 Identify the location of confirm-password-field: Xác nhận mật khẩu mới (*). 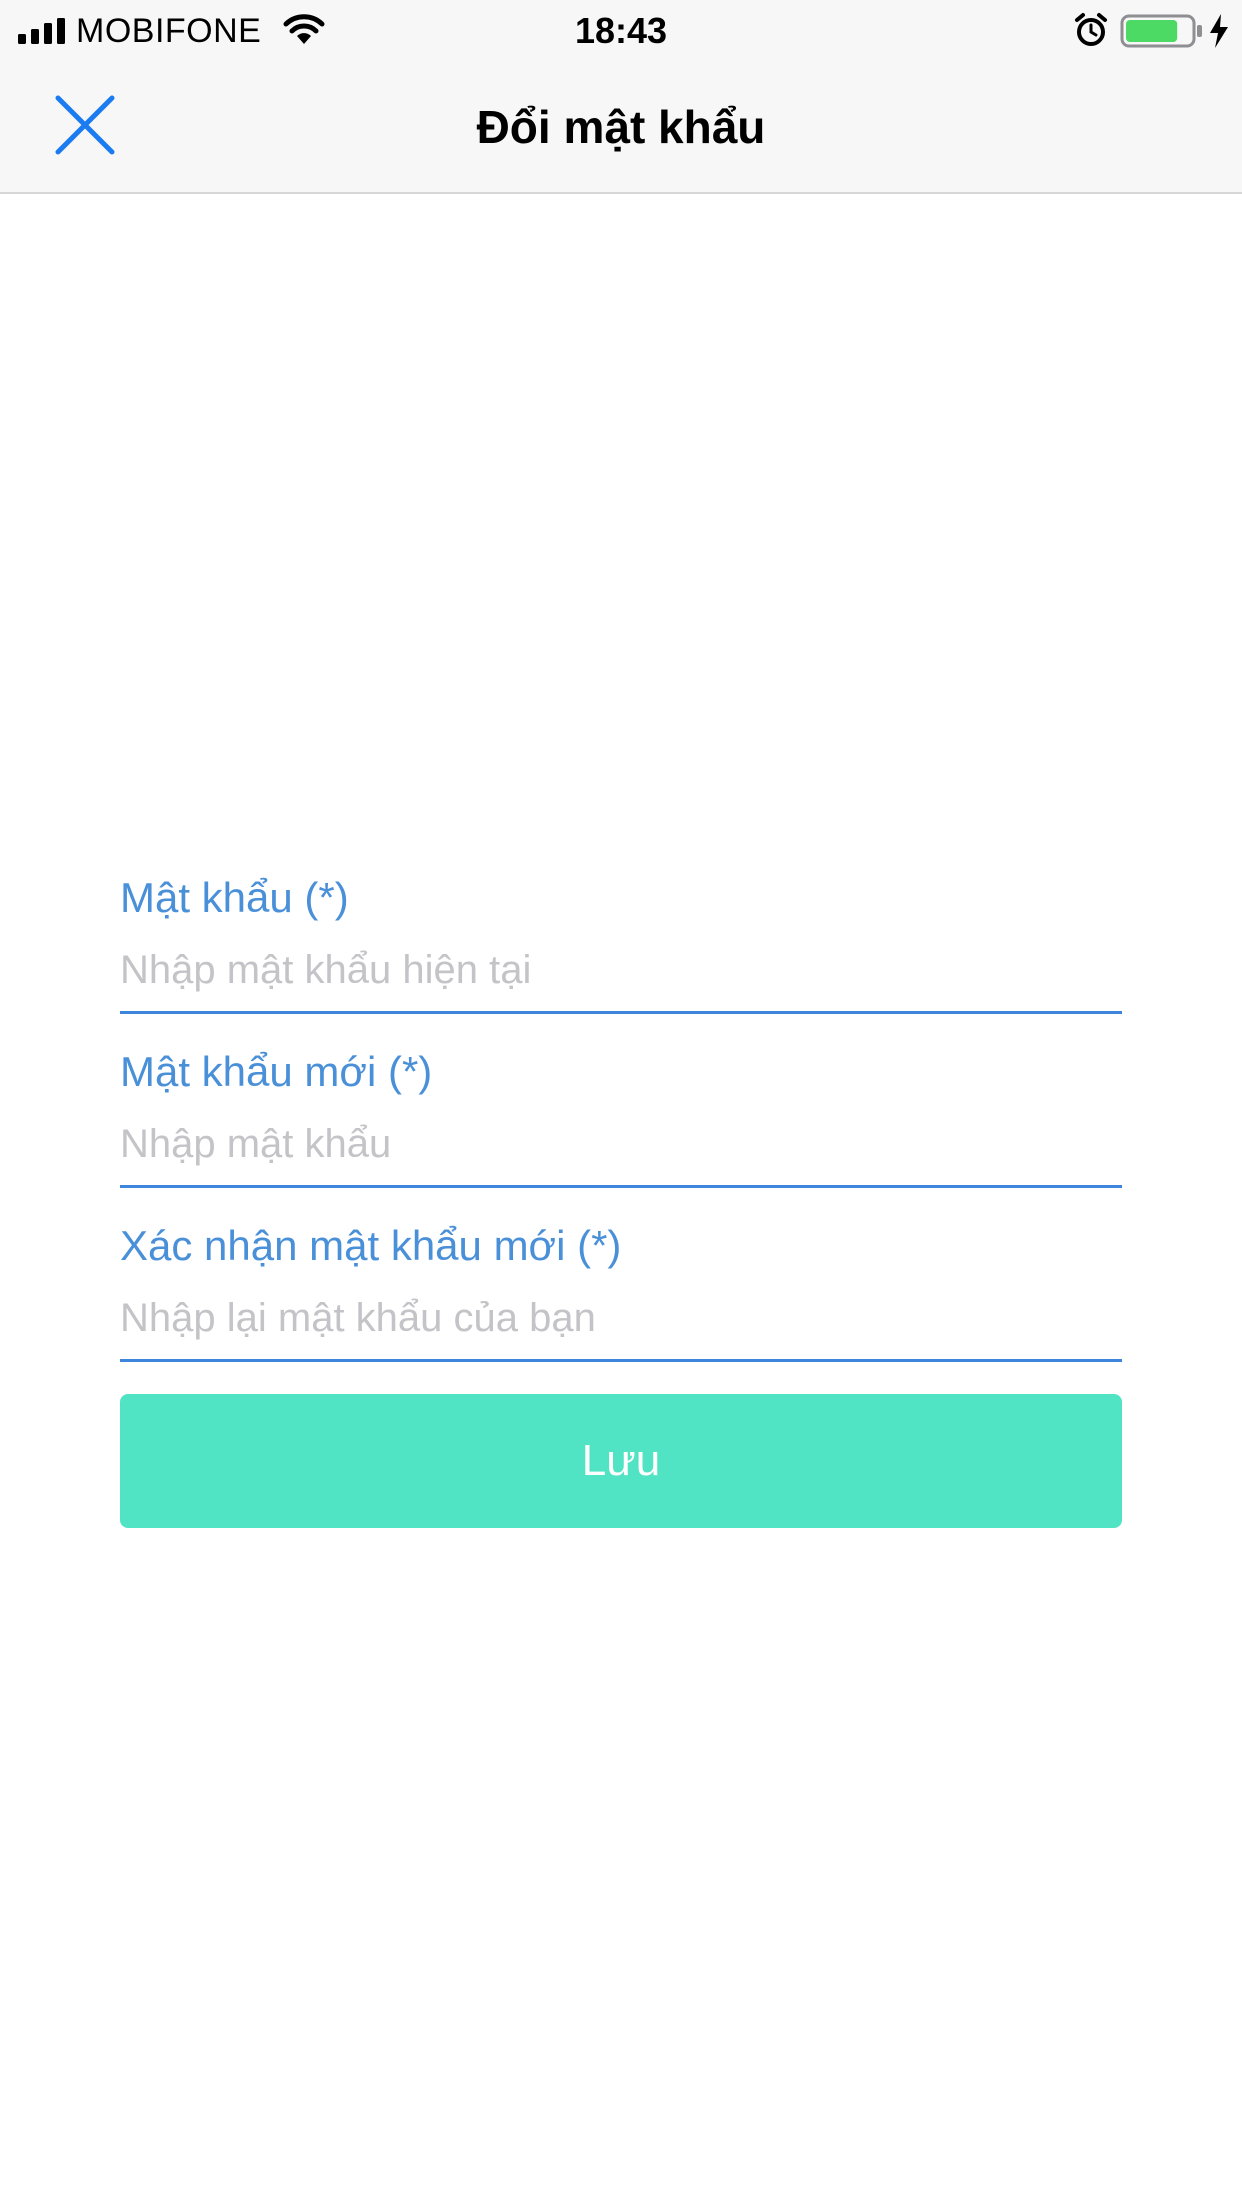
(621, 1295).